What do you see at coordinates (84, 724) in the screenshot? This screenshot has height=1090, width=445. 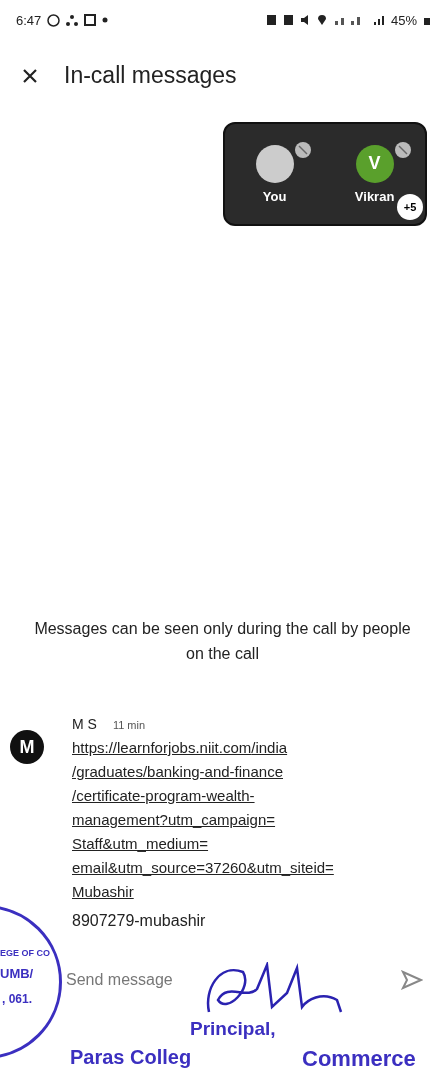 I see `sender-name: M S` at bounding box center [84, 724].